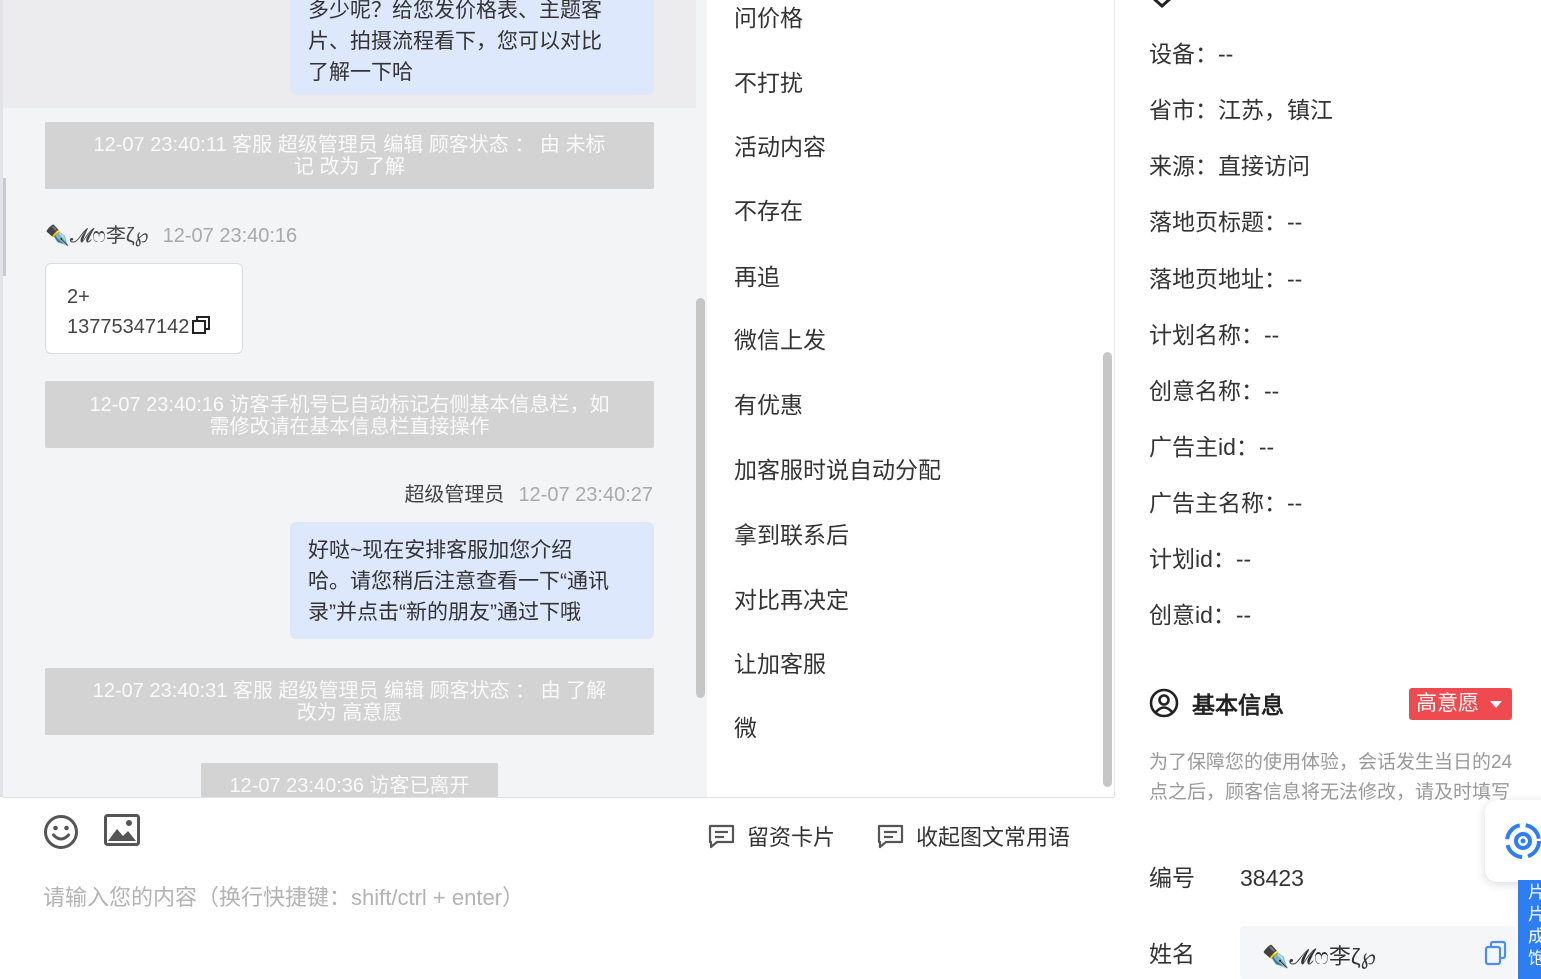  Describe the element at coordinates (993, 837) in the screenshot. I see `collapse-phrases-label: 收起图文常用语` at that location.